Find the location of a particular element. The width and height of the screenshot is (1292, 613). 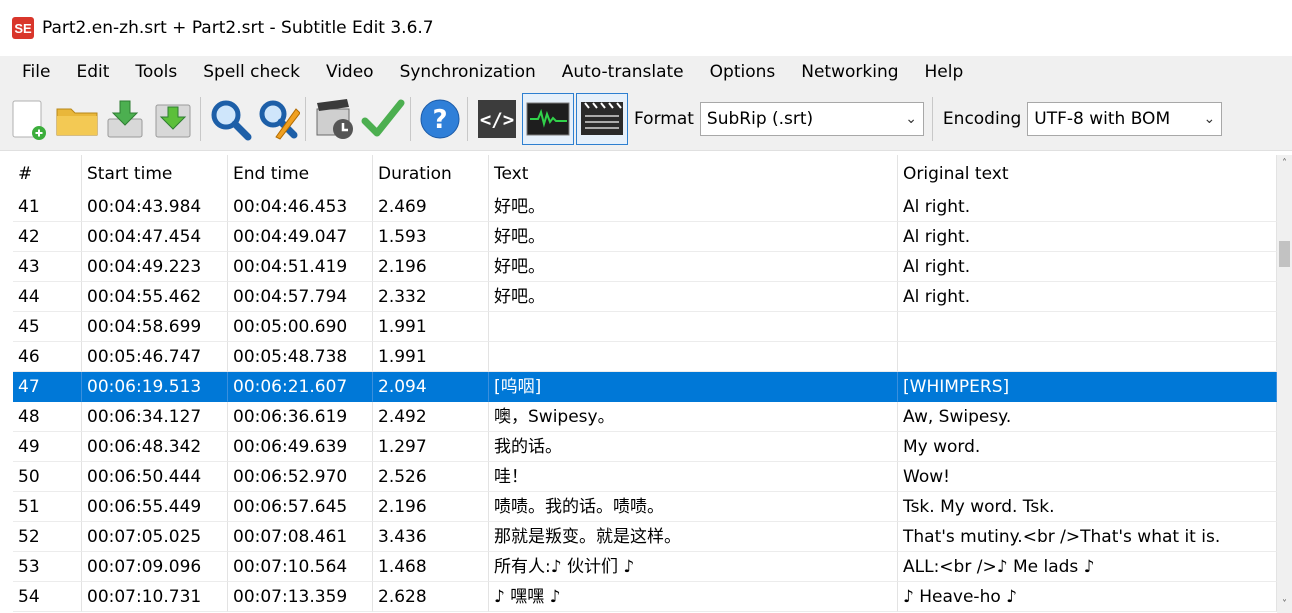

source-view-button: </> is located at coordinates (497, 119).